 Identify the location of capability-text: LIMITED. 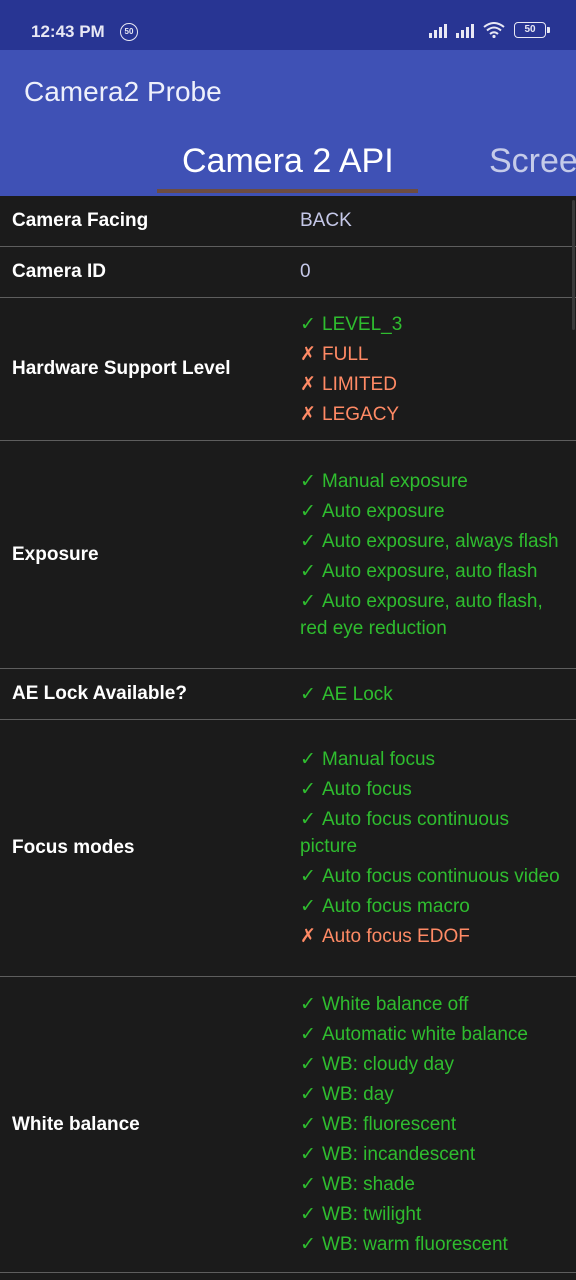
(359, 384).